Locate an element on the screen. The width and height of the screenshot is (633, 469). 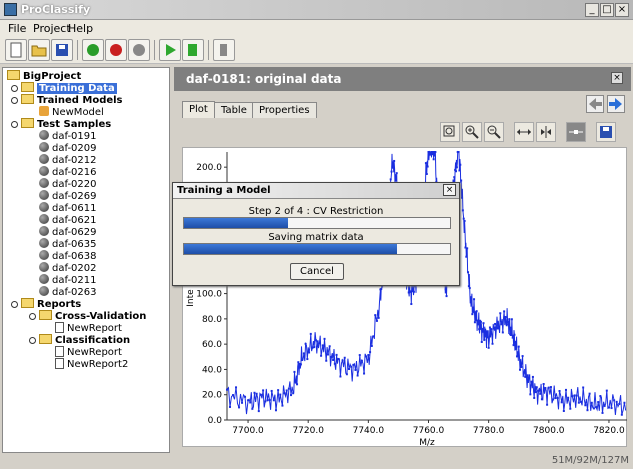
zoom-out-icon is located at coordinates (494, 132).